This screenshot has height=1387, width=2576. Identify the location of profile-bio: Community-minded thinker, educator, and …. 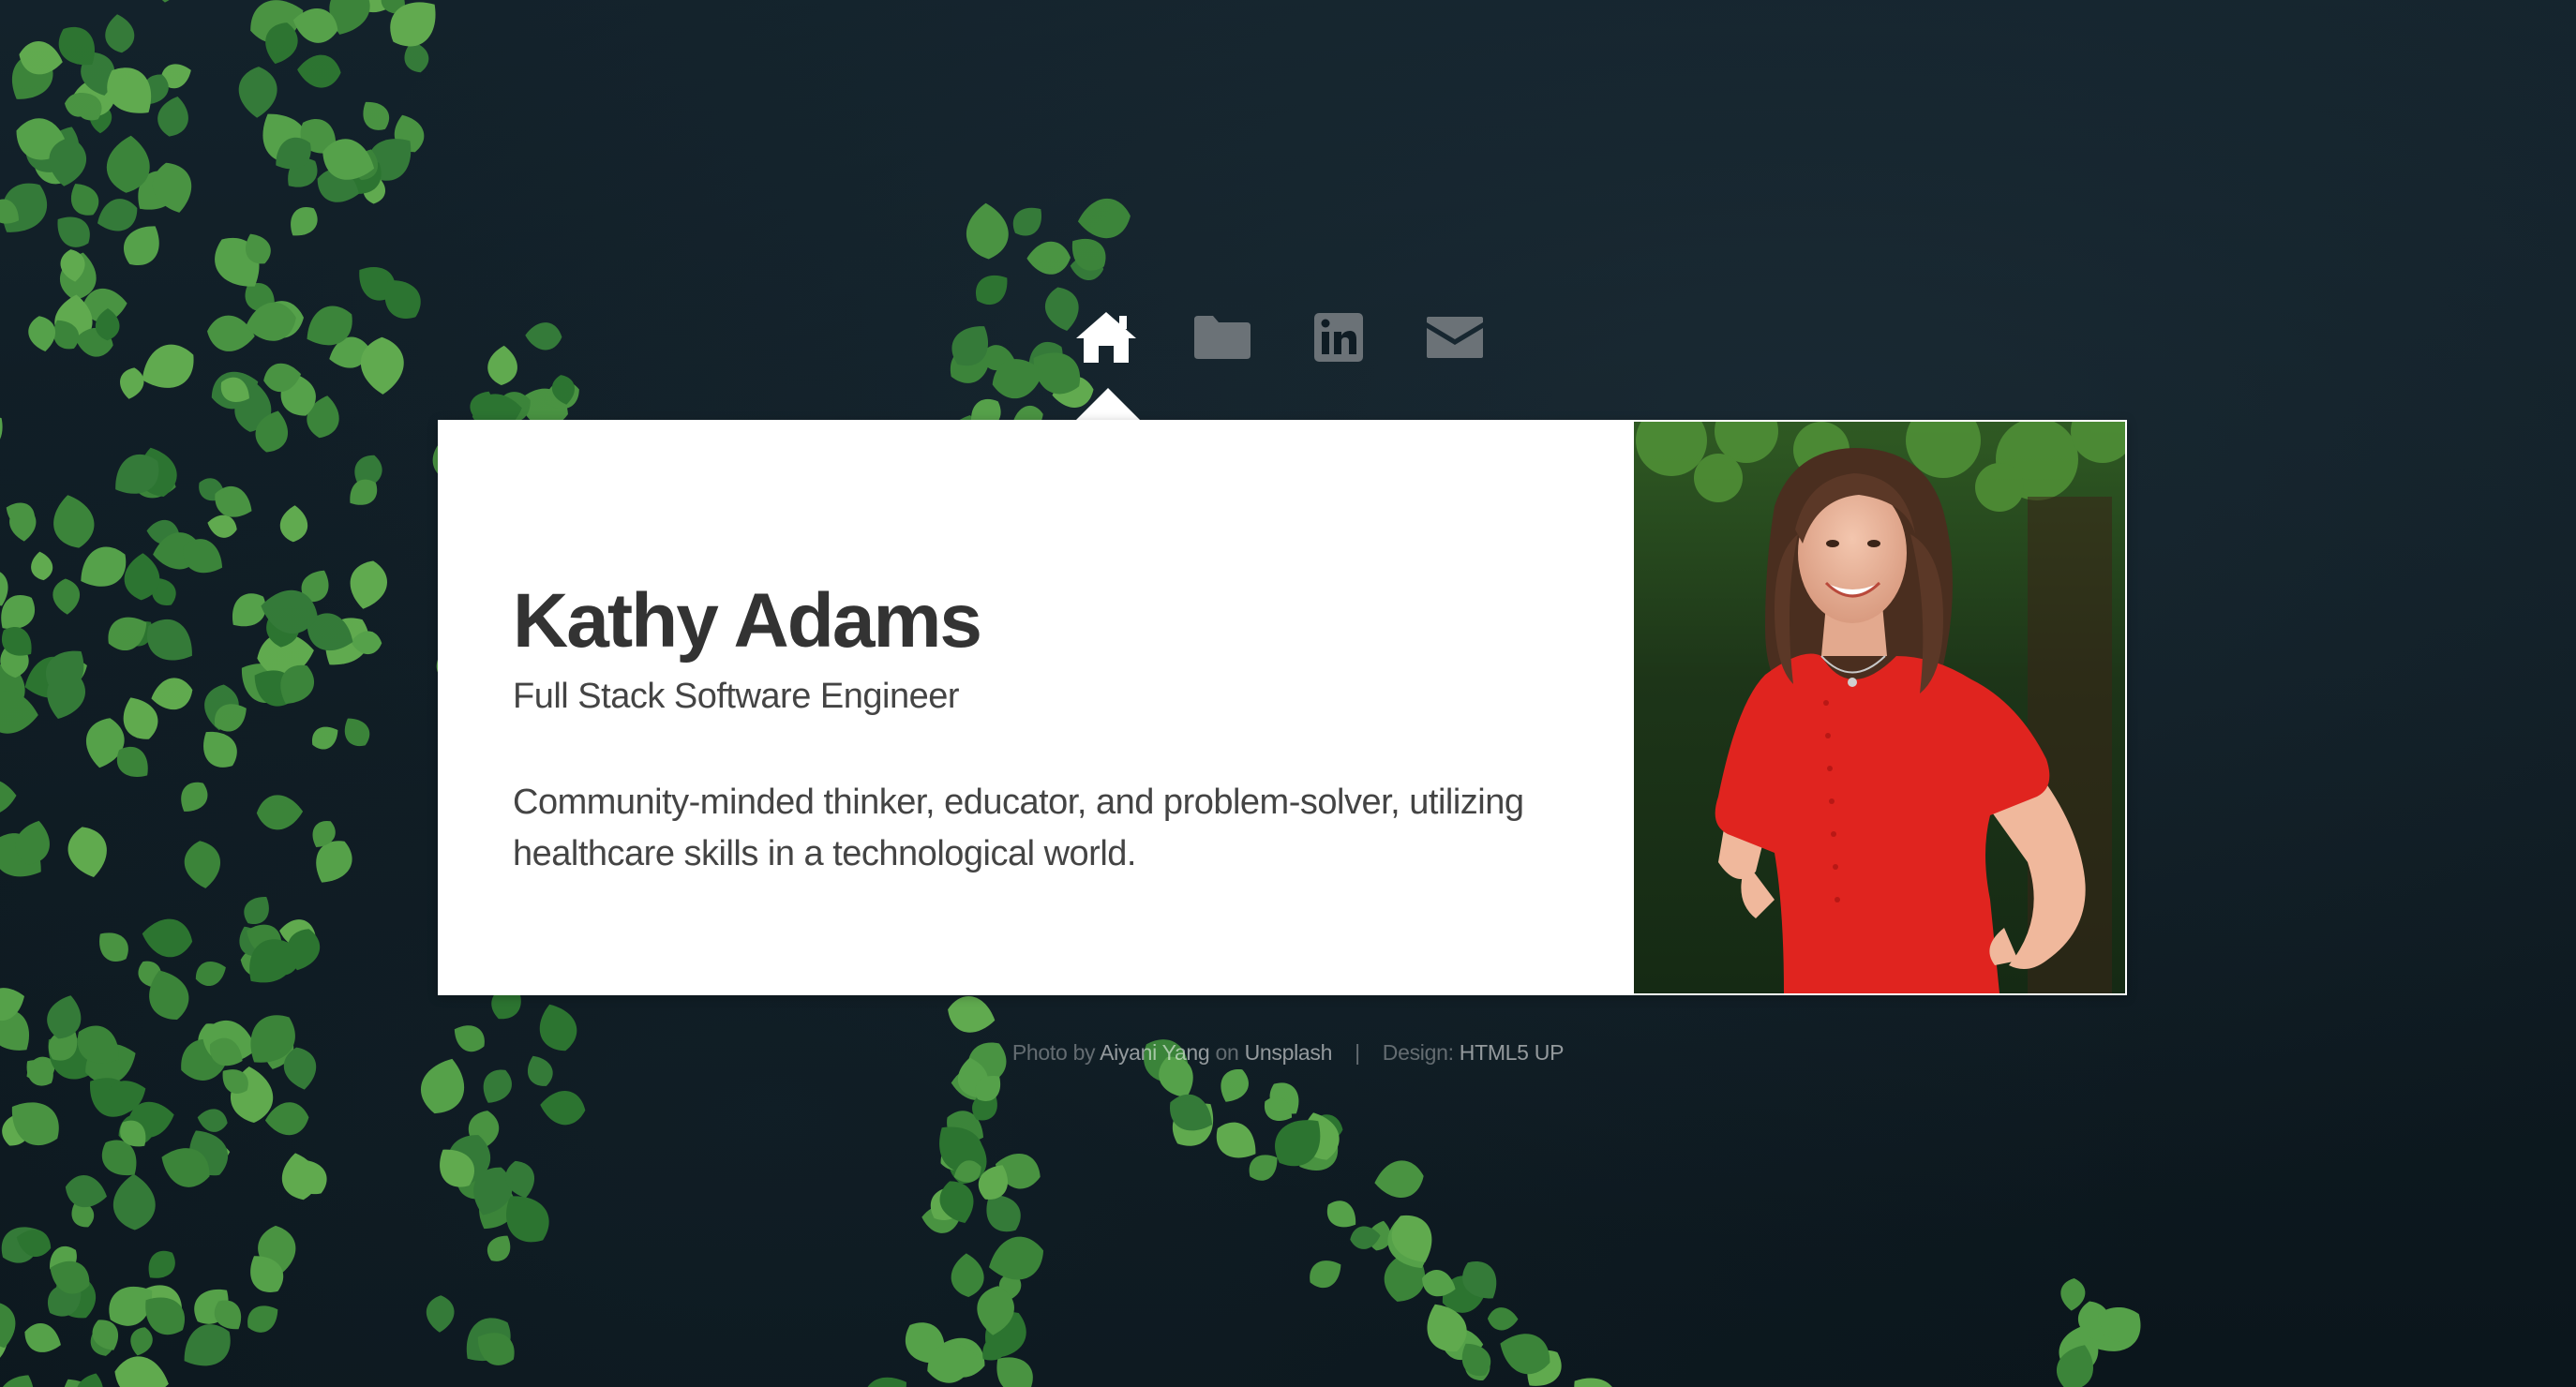
(1019, 828).